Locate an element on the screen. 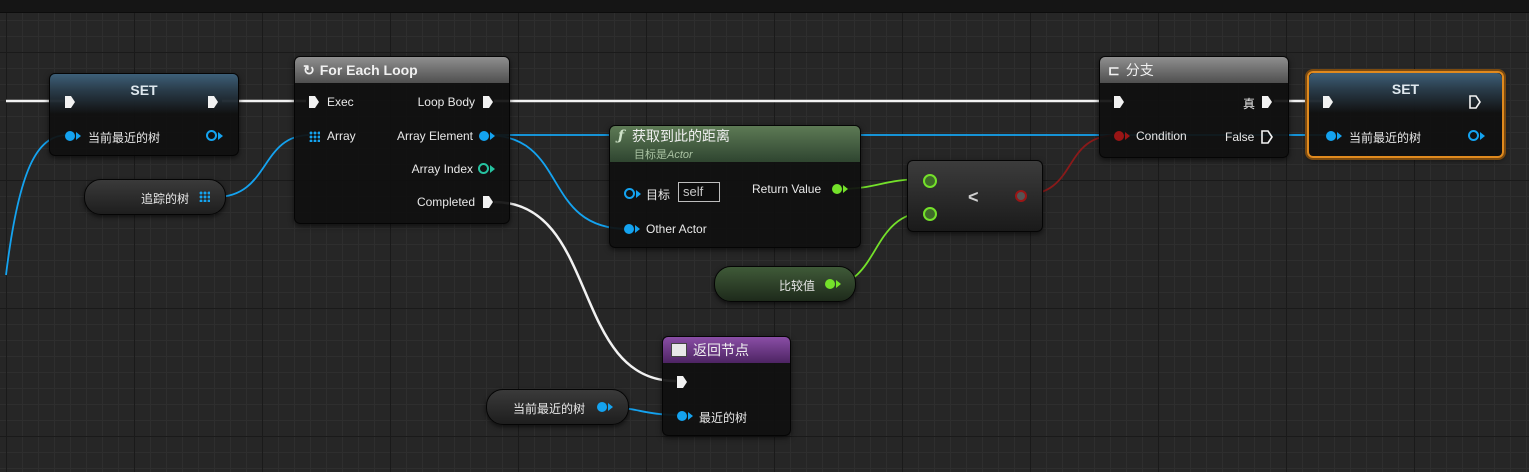 This screenshot has height=472, width=1529. loop-icon: ↻ is located at coordinates (309, 69).